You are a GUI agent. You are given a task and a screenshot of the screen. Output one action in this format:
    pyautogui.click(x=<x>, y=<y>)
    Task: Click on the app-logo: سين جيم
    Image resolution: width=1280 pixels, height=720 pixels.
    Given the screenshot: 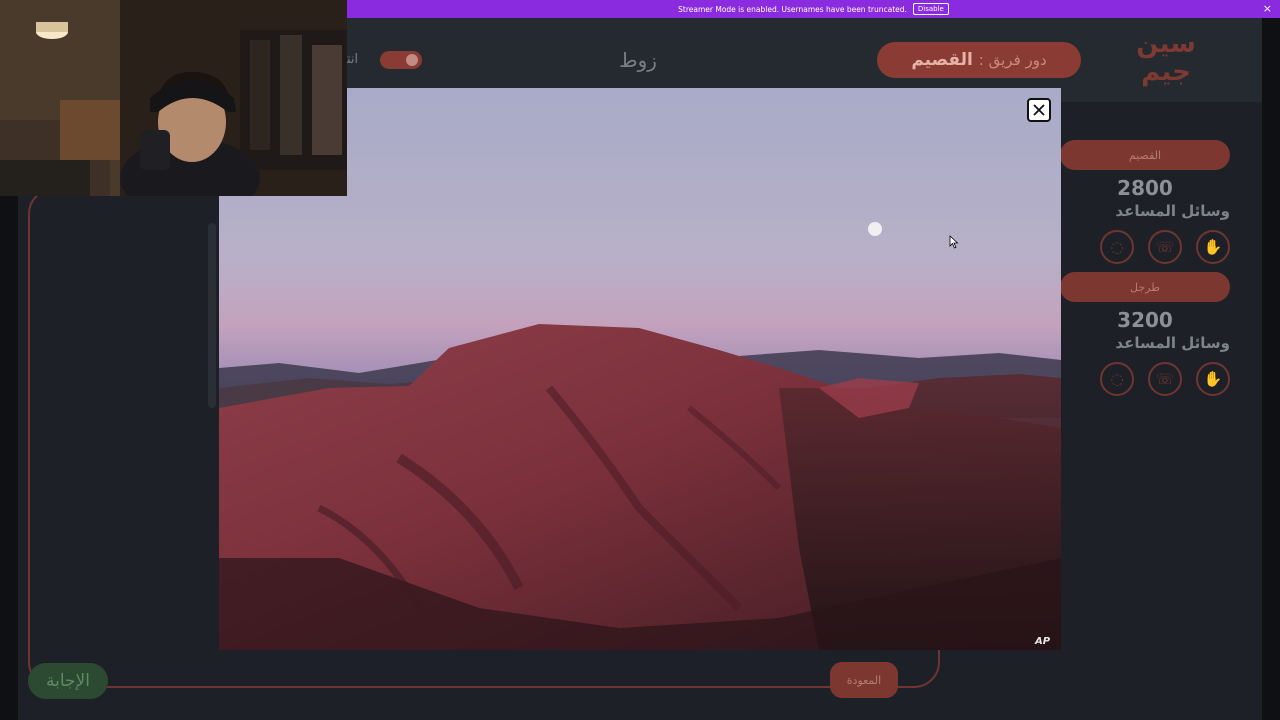 What is the action you would take?
    pyautogui.click(x=1166, y=58)
    